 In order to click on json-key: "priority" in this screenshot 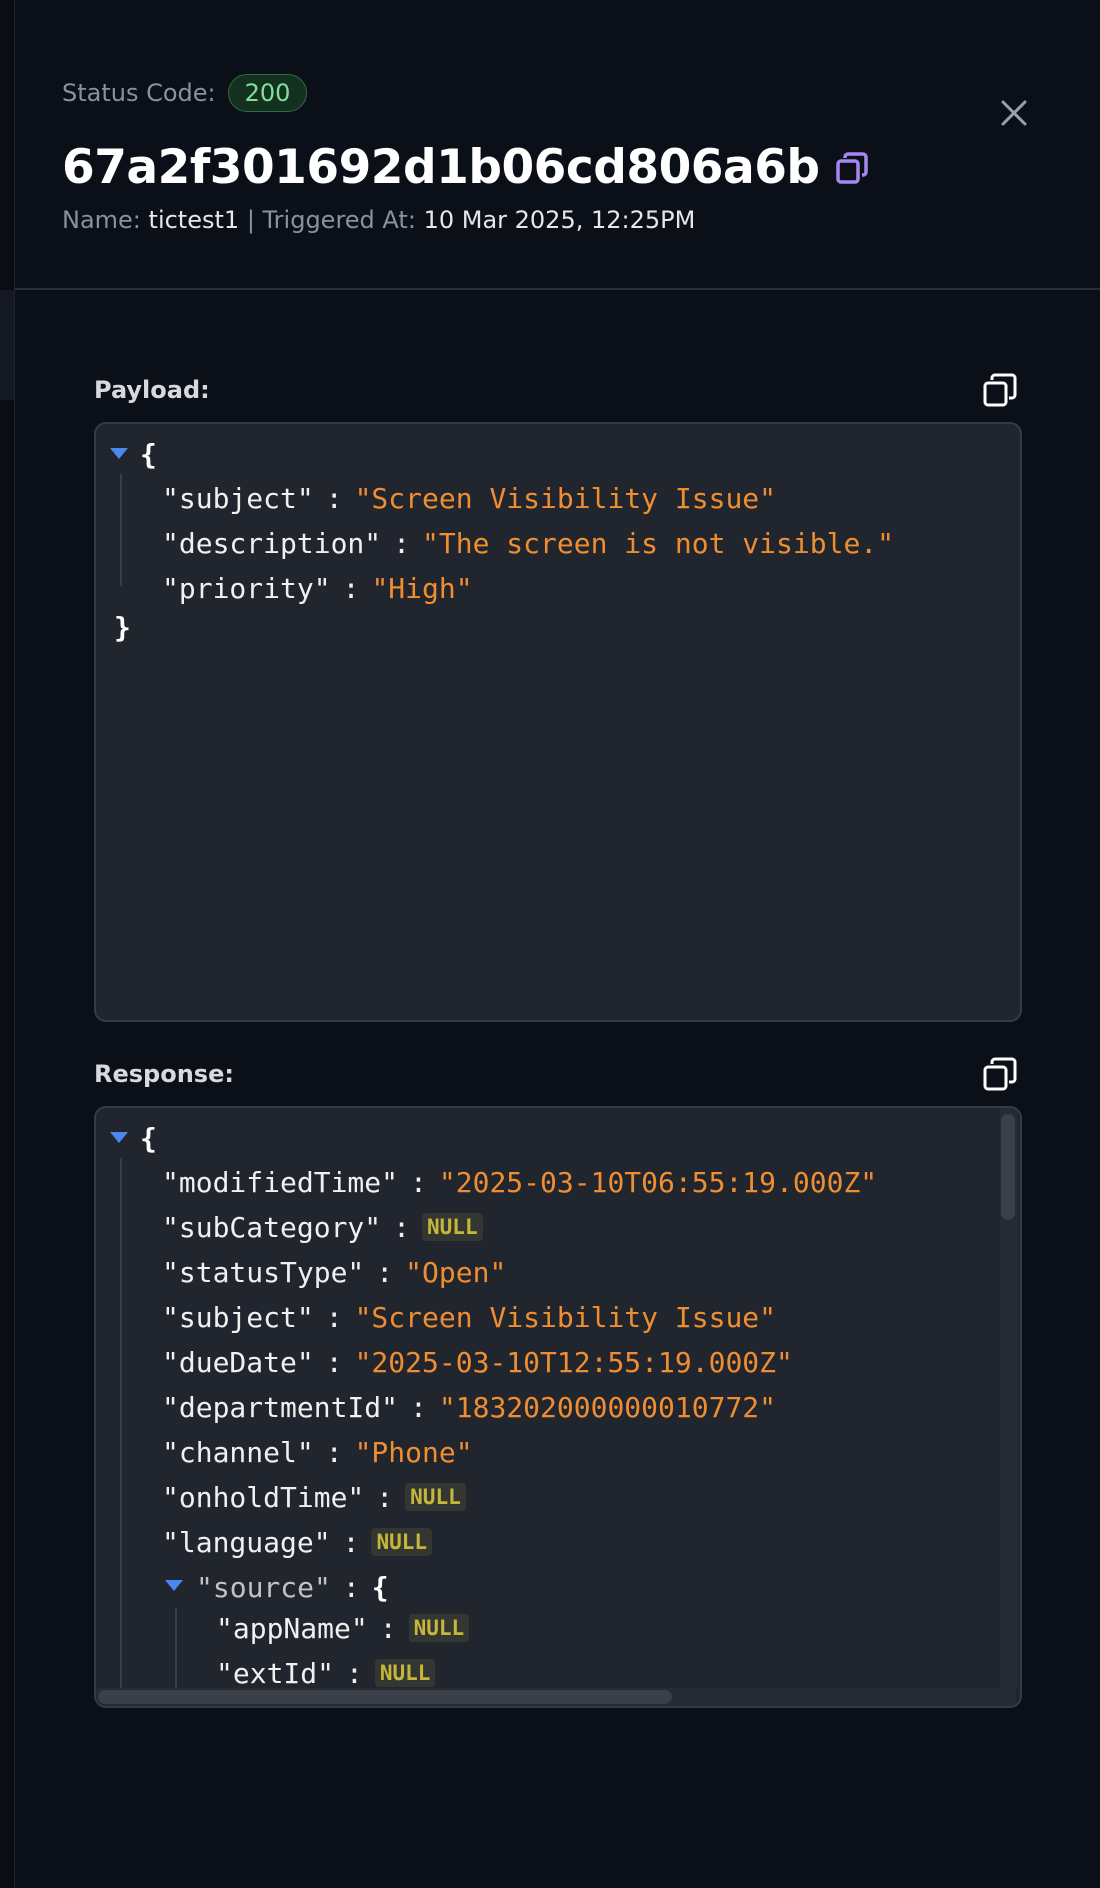, I will do `click(246, 588)`.